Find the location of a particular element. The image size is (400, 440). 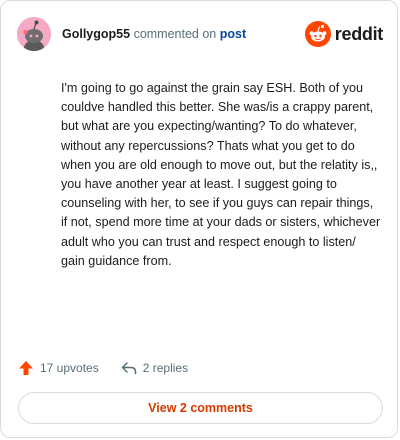

view-comments-button: View 2 comments is located at coordinates (200, 408).